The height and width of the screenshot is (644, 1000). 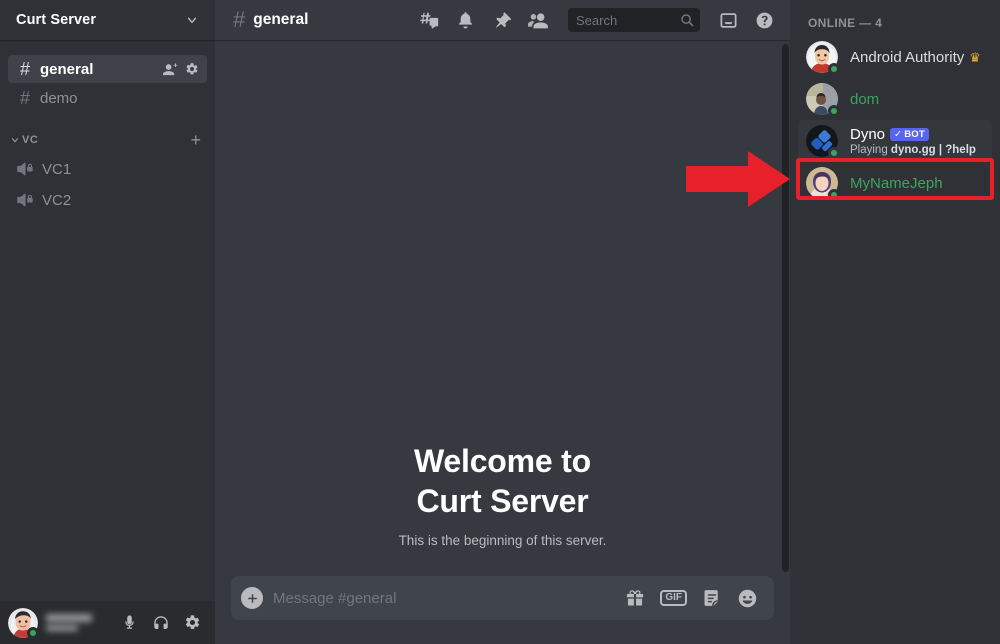 What do you see at coordinates (502, 501) in the screenshot?
I see `welcome-line-2: Curt Server` at bounding box center [502, 501].